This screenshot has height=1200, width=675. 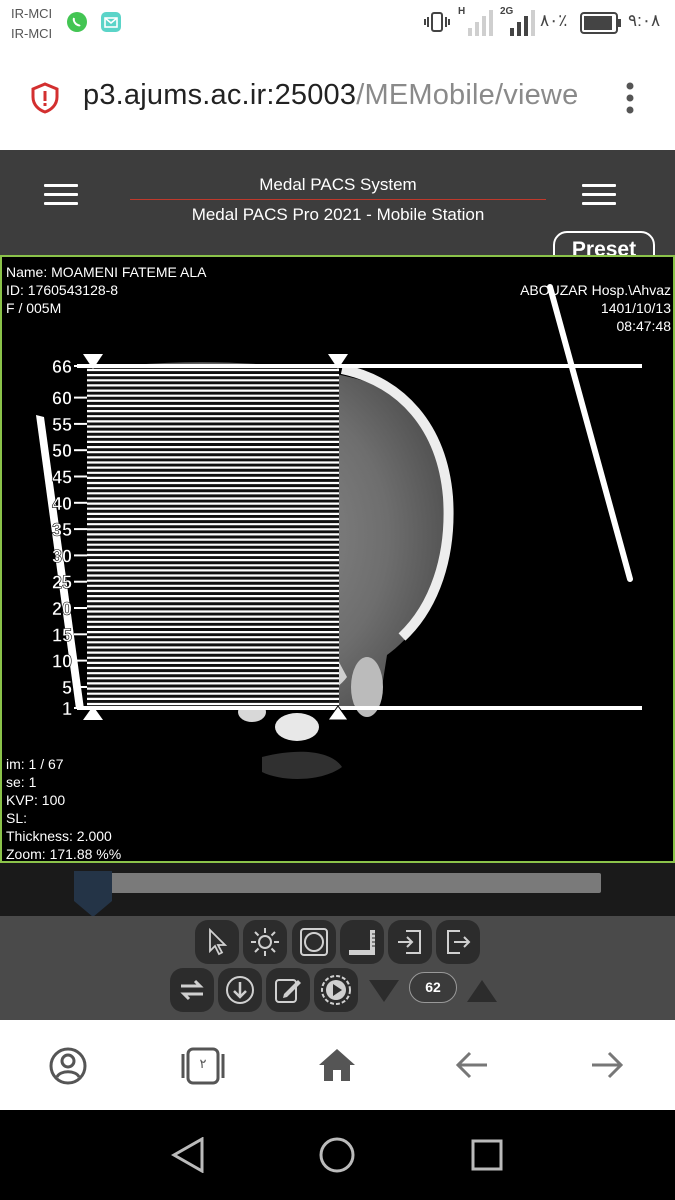 I want to click on signal-icon-2: 2G, so click(x=518, y=21).